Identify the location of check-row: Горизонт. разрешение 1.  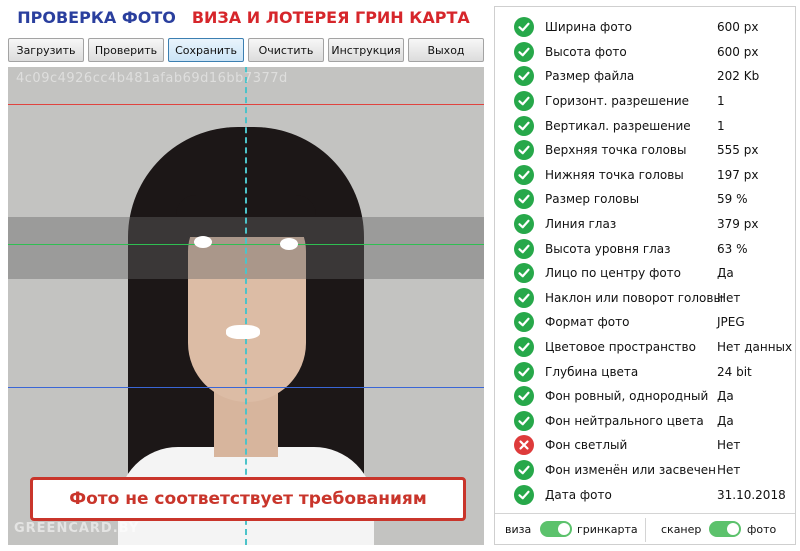
(645, 101).